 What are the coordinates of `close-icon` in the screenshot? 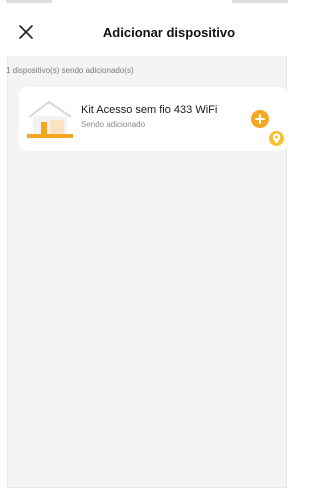 It's located at (26, 32).